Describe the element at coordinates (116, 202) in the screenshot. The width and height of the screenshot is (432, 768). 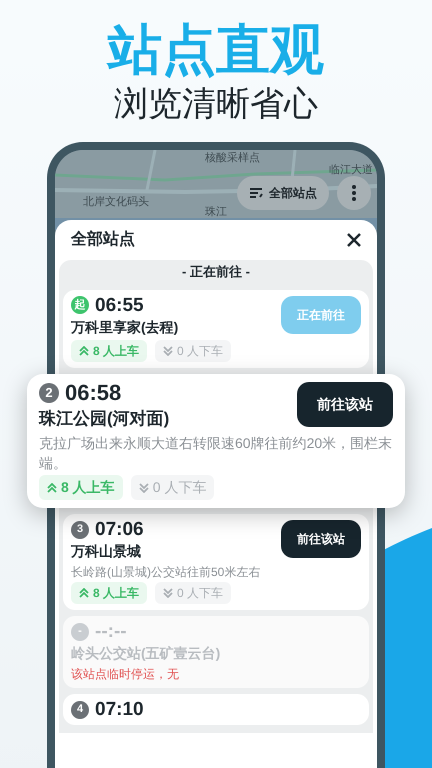
I see `map-label: 北岸文化码头` at that location.